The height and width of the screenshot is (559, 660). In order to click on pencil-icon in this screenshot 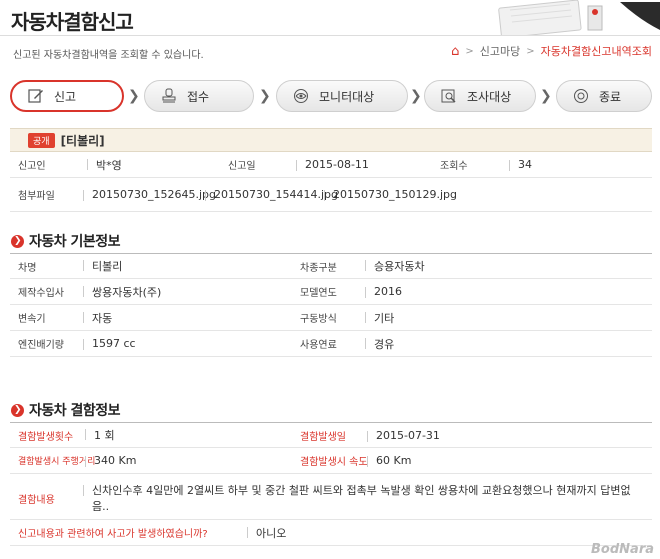, I will do `click(36, 96)`.